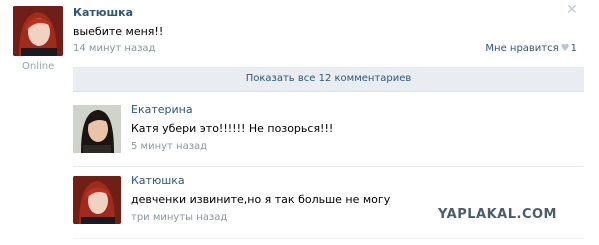 The height and width of the screenshot is (245, 599). What do you see at coordinates (169, 146) in the screenshot?
I see `comment-date: 5 минут назад` at bounding box center [169, 146].